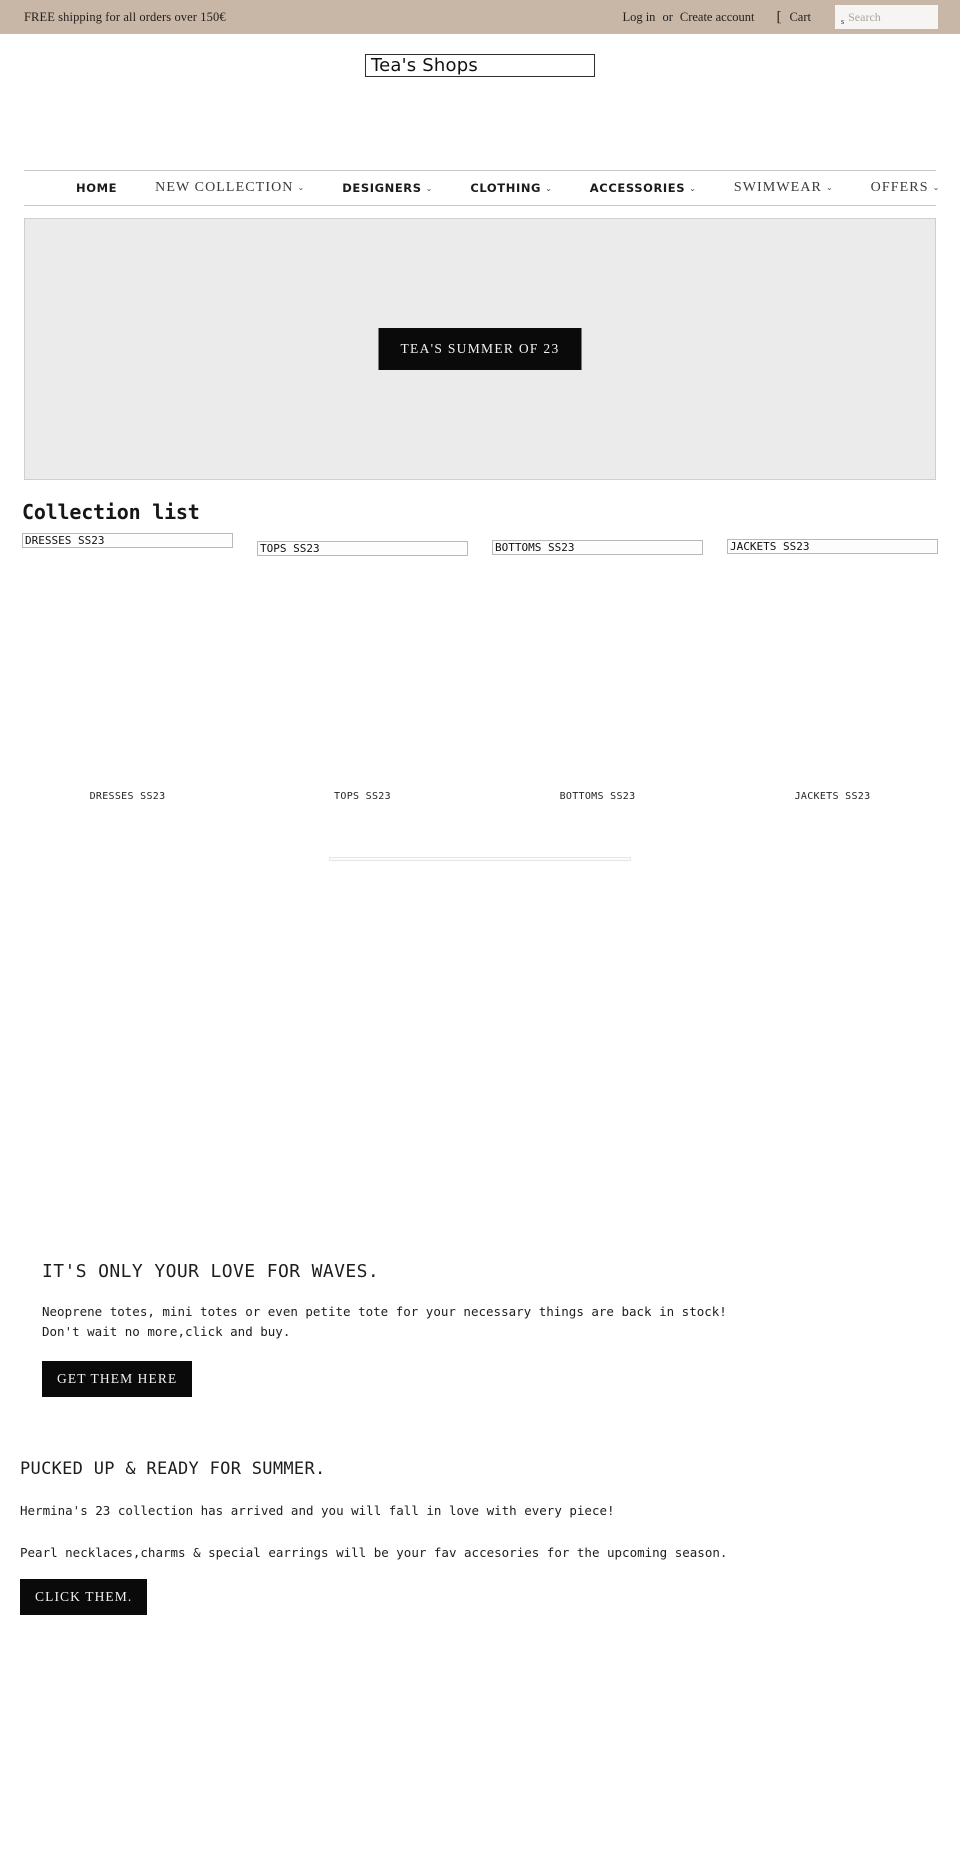 The image size is (960, 1875). I want to click on nav-label-swimwear: SWIMWEAR, so click(777, 187).